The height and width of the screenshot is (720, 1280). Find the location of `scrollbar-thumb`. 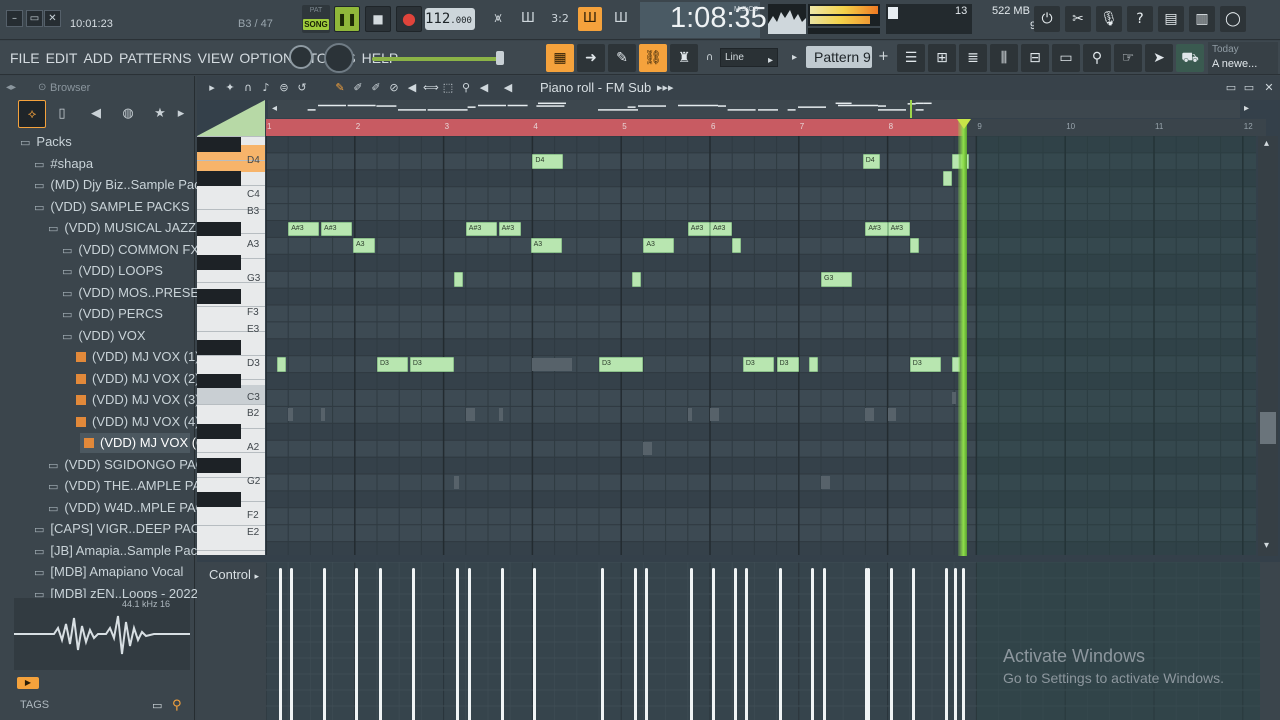

scrollbar-thumb is located at coordinates (1268, 428).